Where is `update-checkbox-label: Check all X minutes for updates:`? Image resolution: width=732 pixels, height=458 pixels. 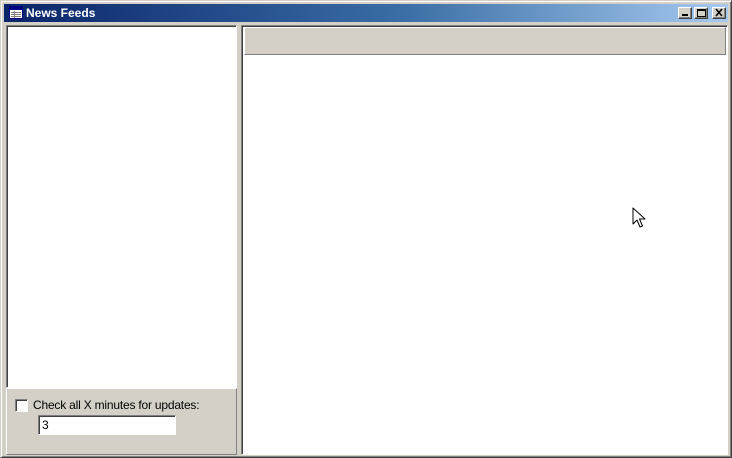
update-checkbox-label: Check all X minutes for updates: is located at coordinates (116, 405).